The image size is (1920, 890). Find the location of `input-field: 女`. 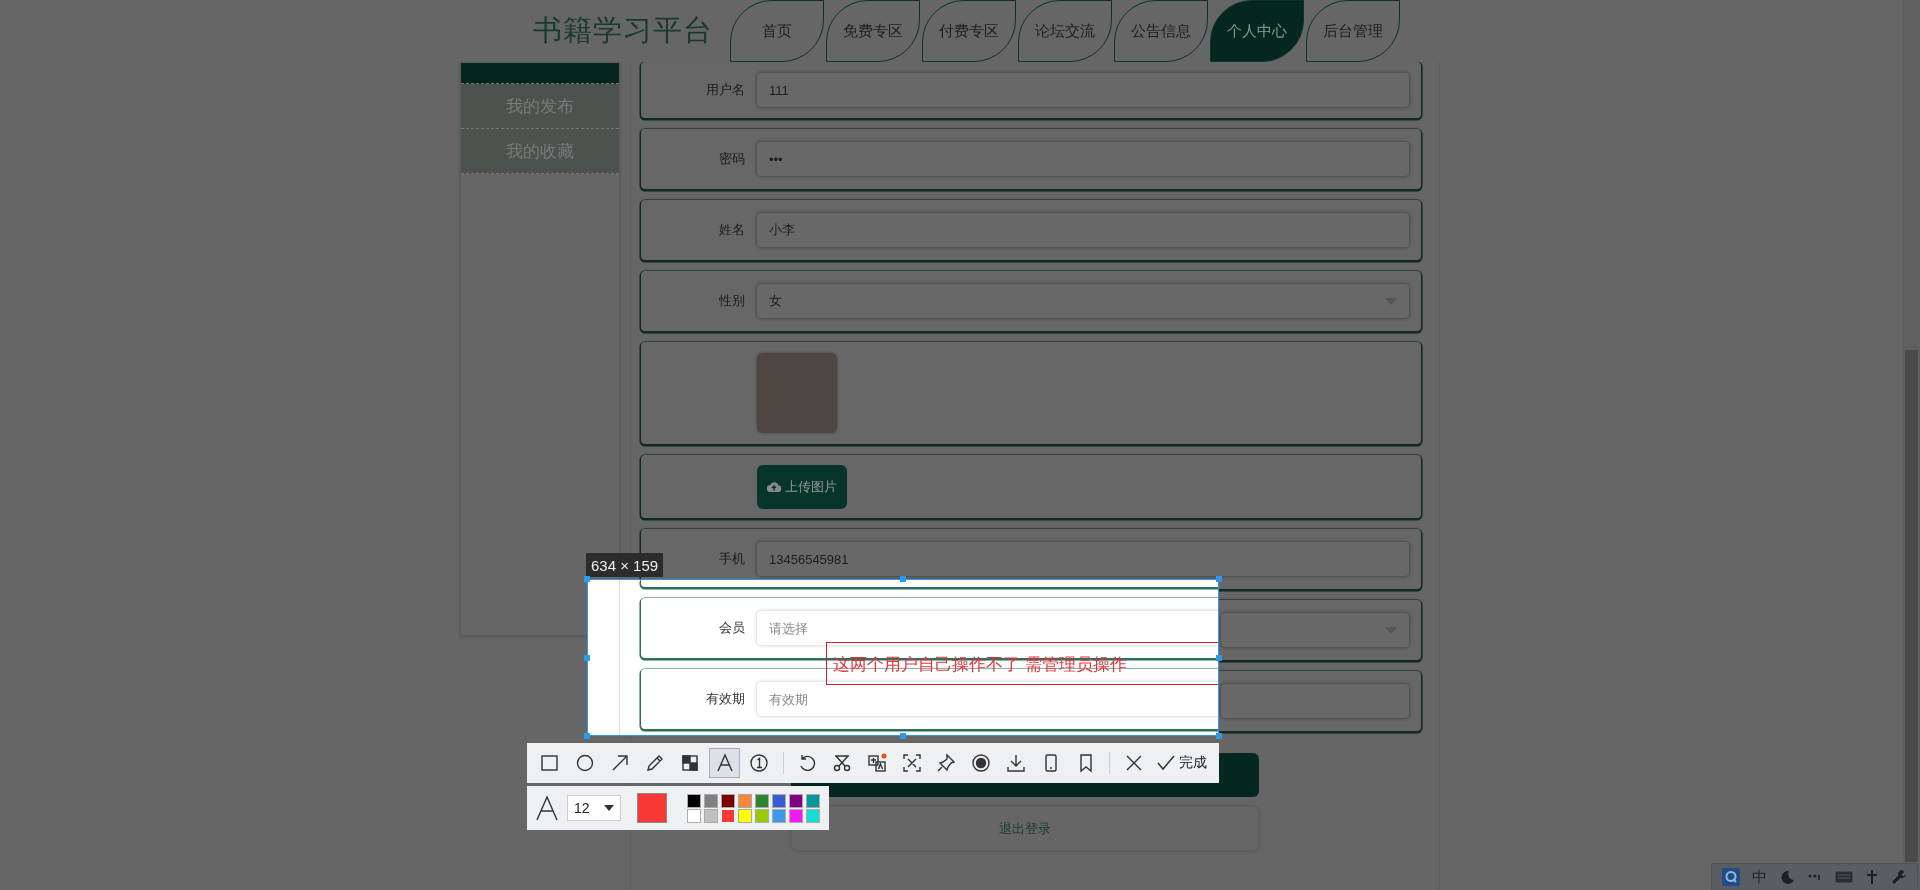

input-field: 女 is located at coordinates (1083, 301).